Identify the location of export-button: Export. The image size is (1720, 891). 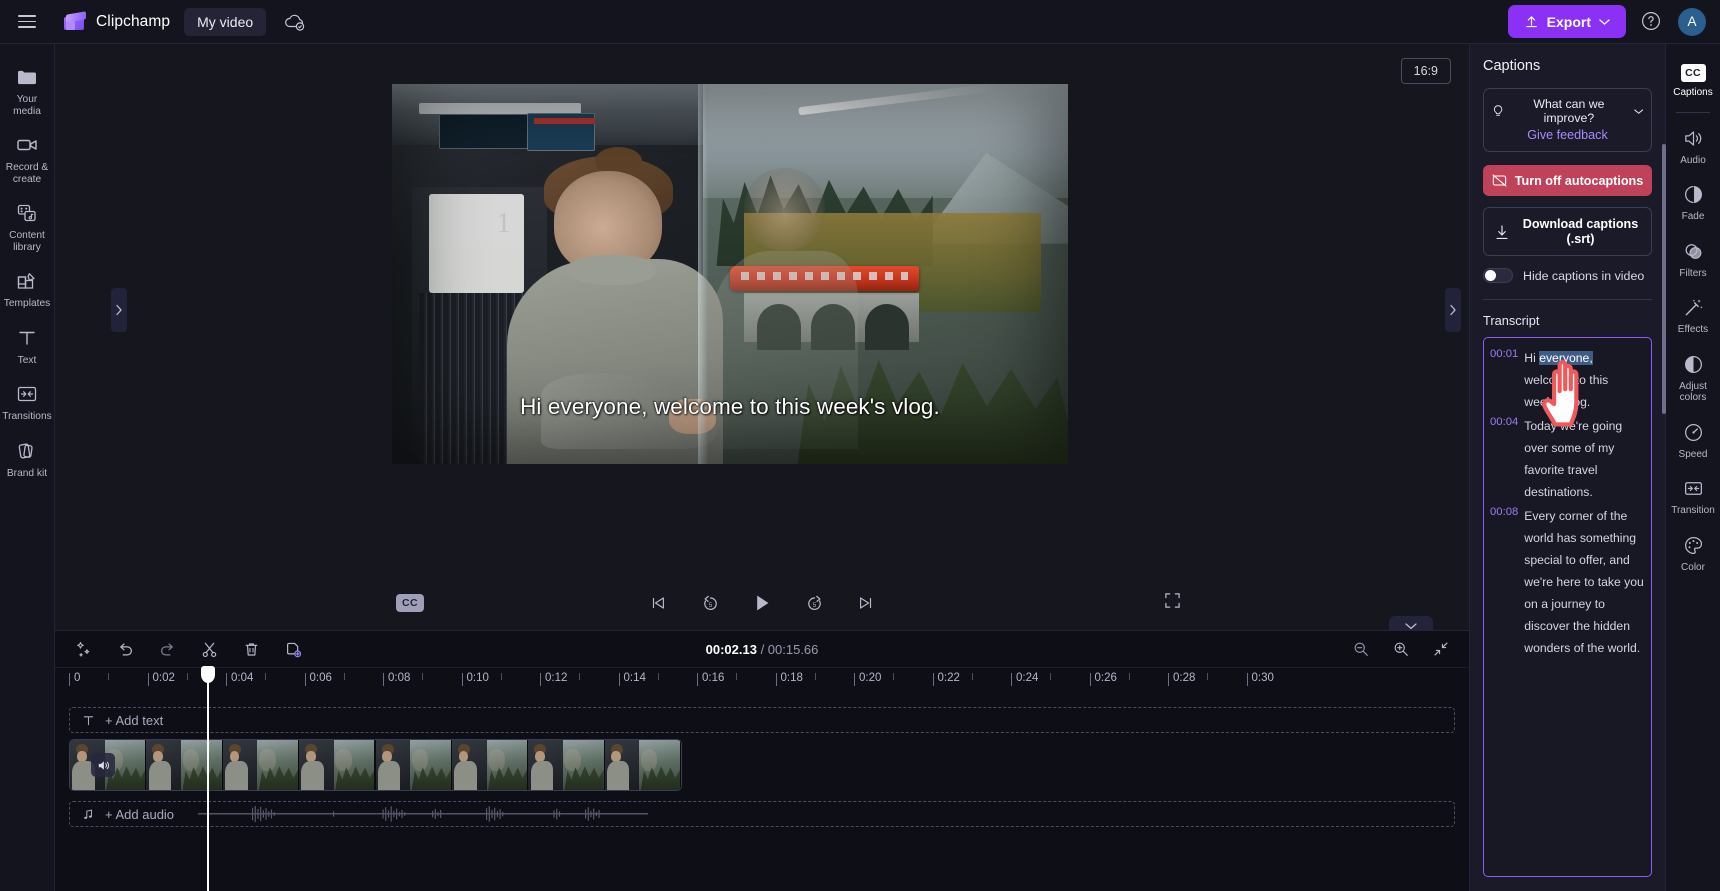
(1566, 21).